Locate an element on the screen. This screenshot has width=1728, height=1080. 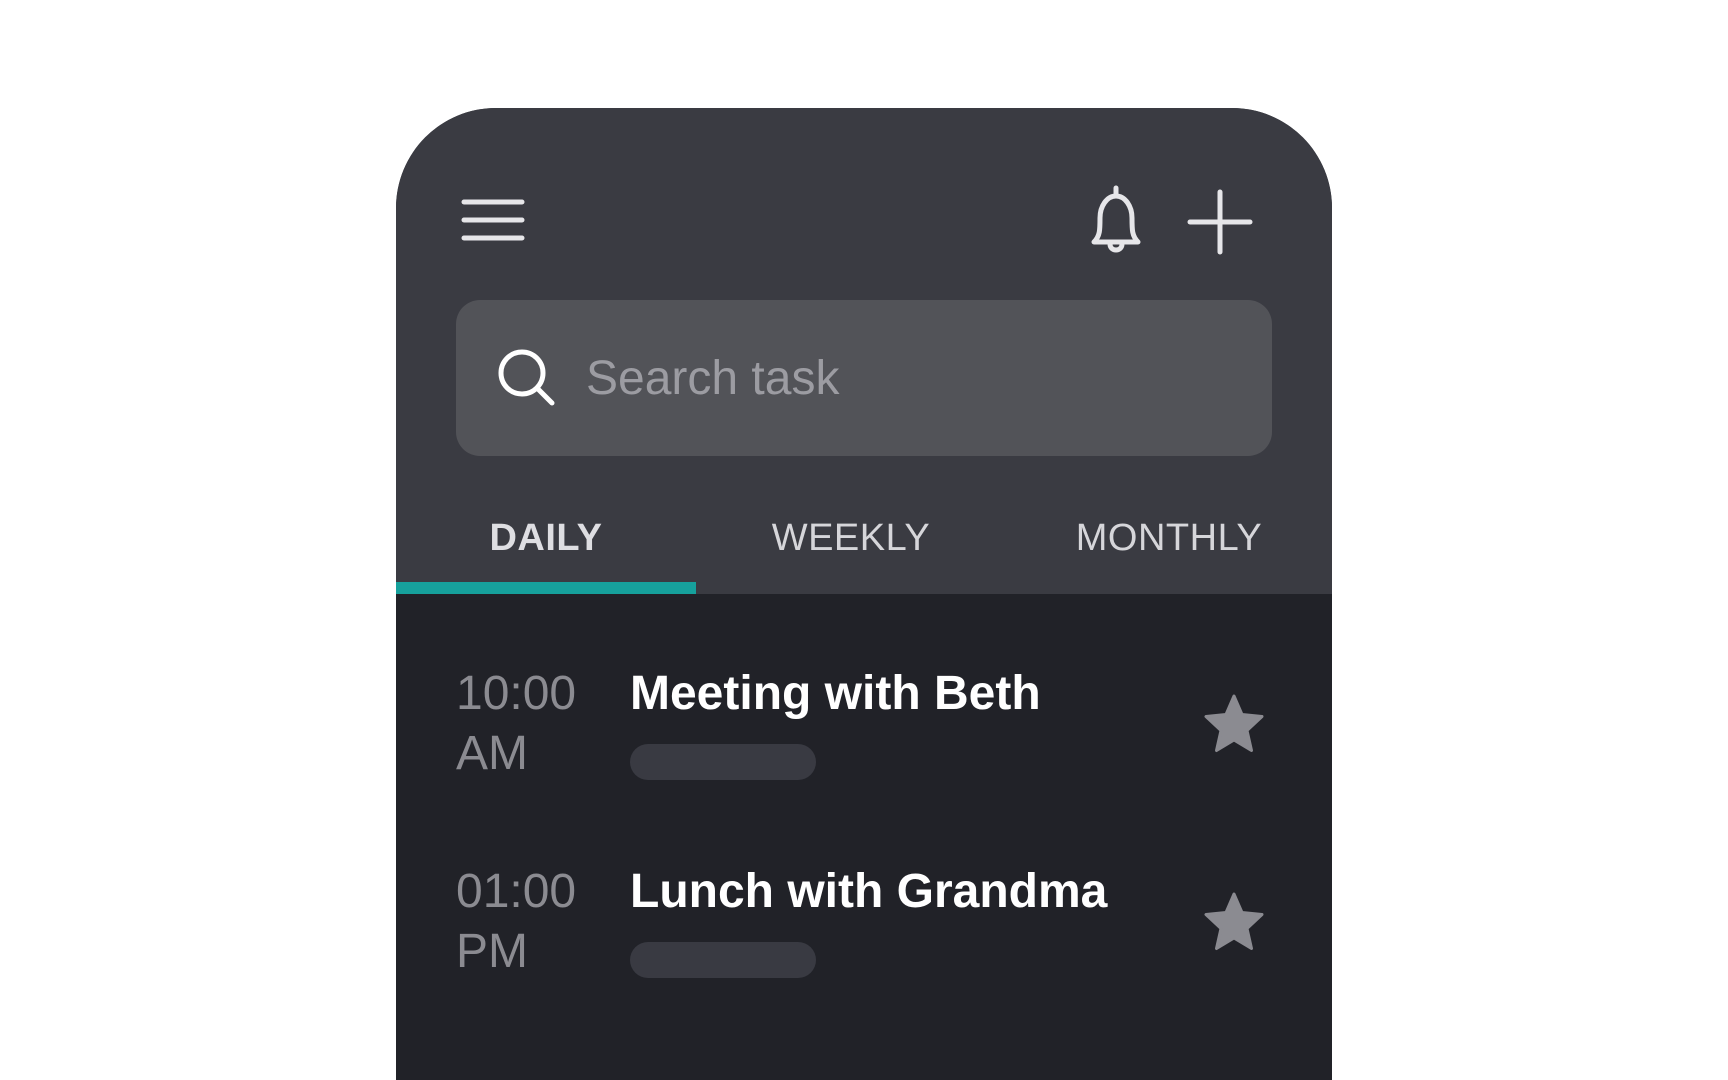
tab-monthly: MONTHLY is located at coordinates (1169, 538).